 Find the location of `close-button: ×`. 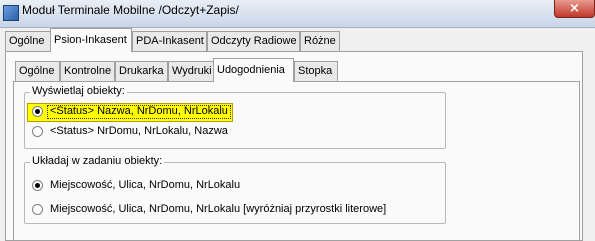

close-button: × is located at coordinates (574, 9).